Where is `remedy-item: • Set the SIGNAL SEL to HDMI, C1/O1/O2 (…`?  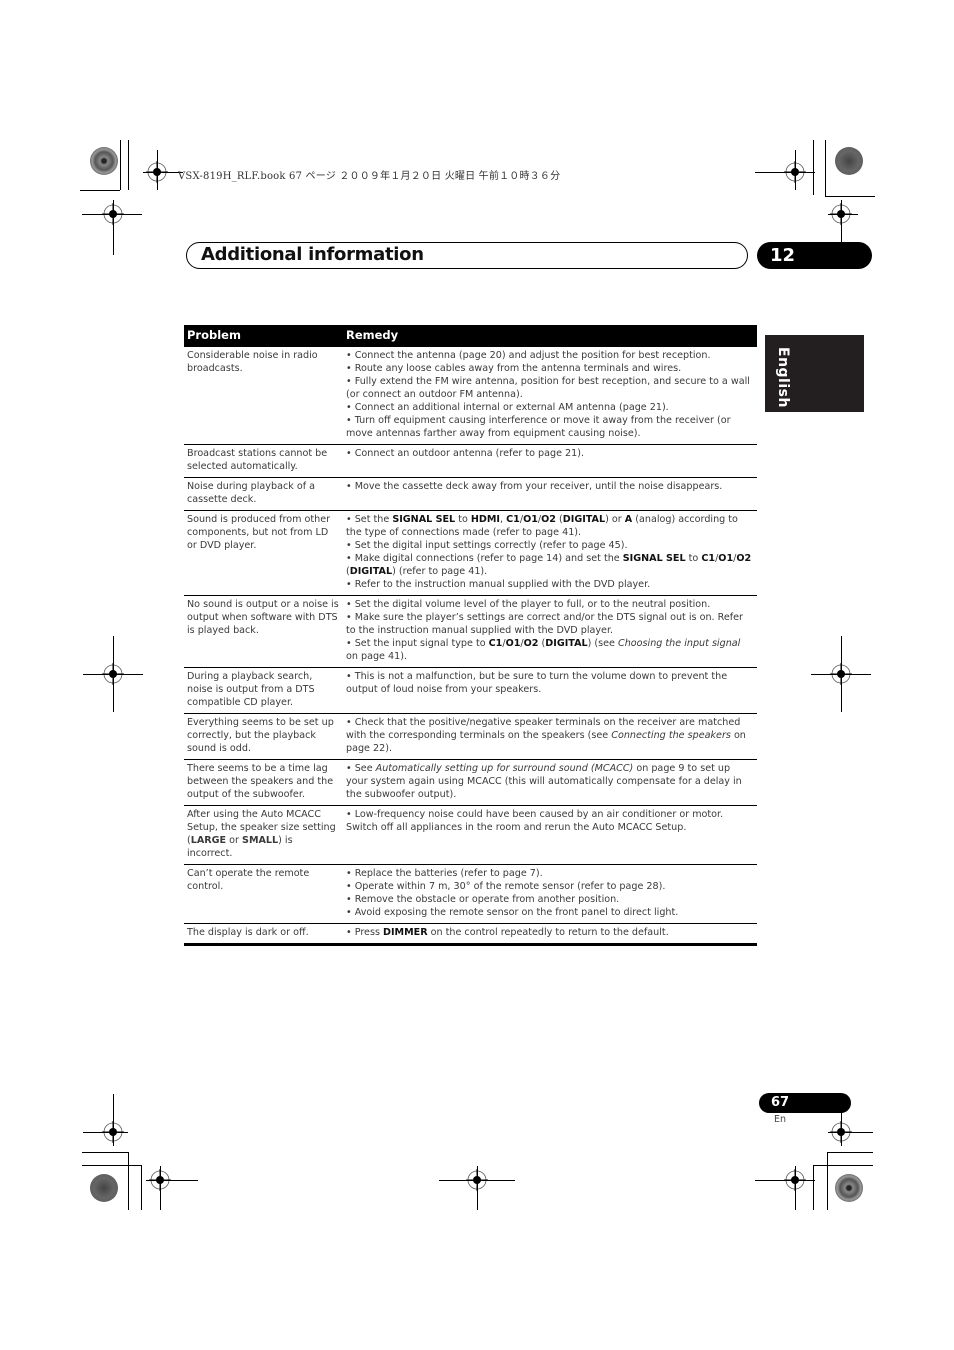 remedy-item: • Set the SIGNAL SEL to HDMI, C1/O1/O2 (… is located at coordinates (542, 526).